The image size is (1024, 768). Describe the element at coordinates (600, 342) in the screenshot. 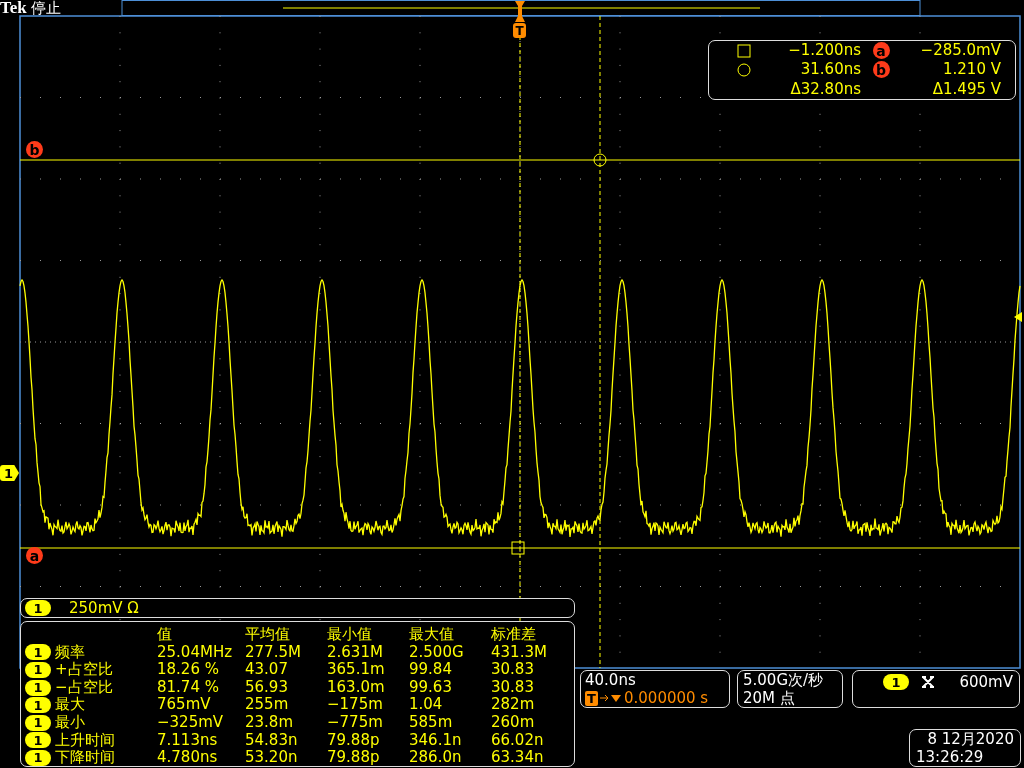

I see `time-cursor-line` at that location.